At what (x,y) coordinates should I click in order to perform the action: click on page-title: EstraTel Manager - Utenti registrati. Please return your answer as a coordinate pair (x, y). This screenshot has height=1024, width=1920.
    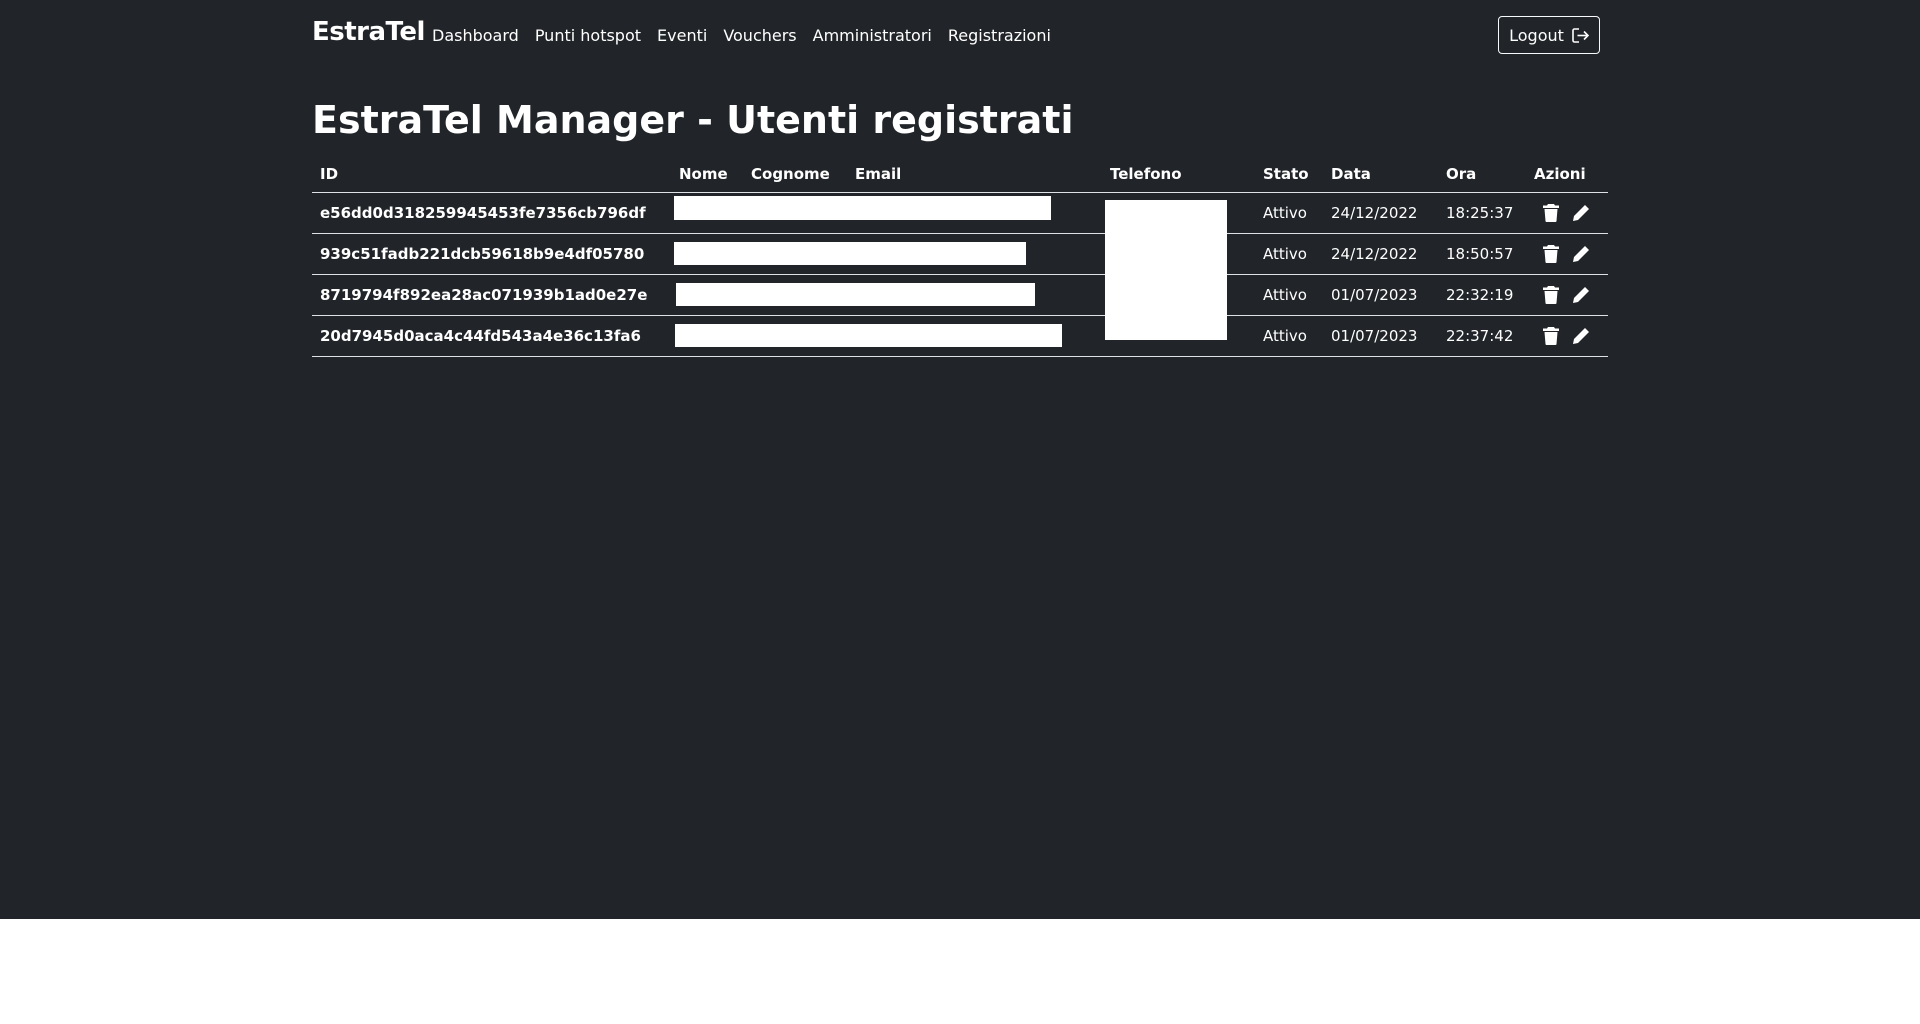
    Looking at the image, I should click on (693, 120).